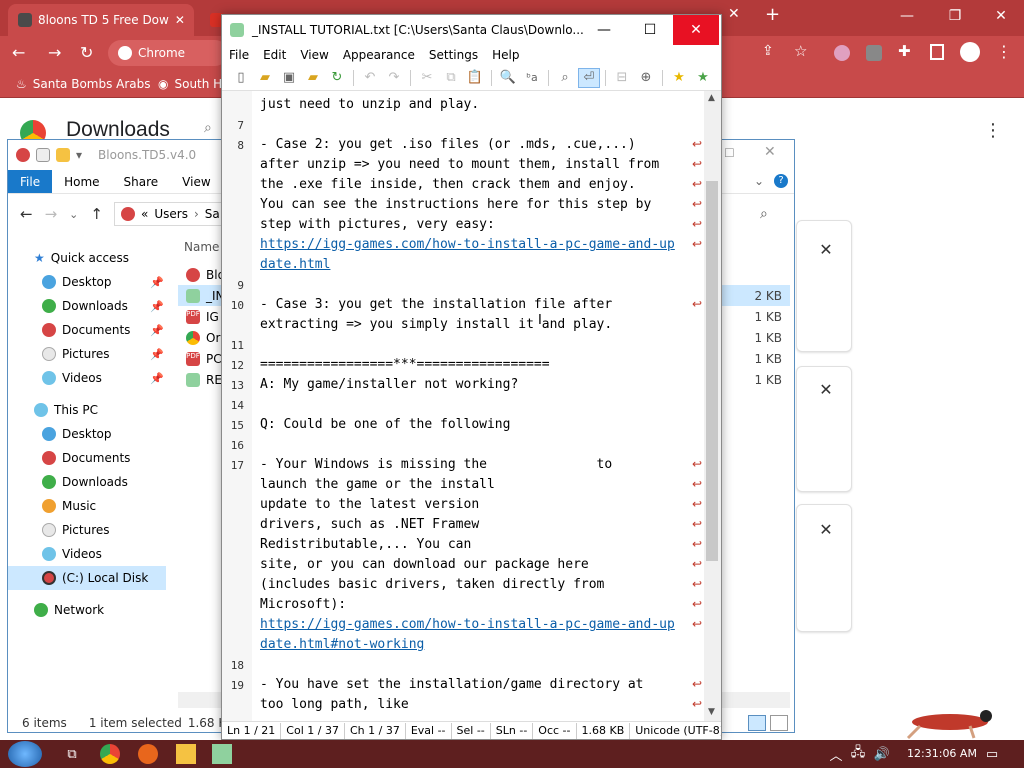 This screenshot has height=768, width=1024. Describe the element at coordinates (427, 78) in the screenshot. I see `cut-icon: ✂` at that location.